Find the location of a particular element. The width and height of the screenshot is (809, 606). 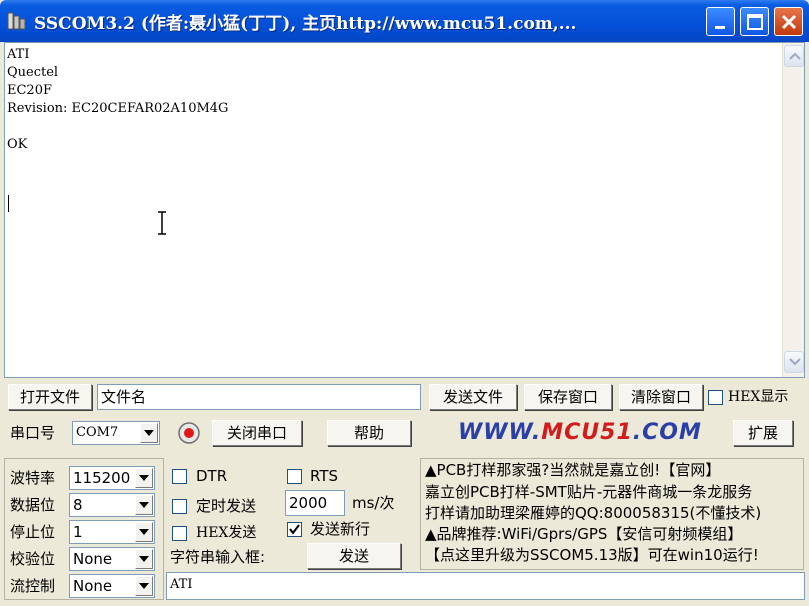

timed-send-label: 定时发送 is located at coordinates (226, 506).